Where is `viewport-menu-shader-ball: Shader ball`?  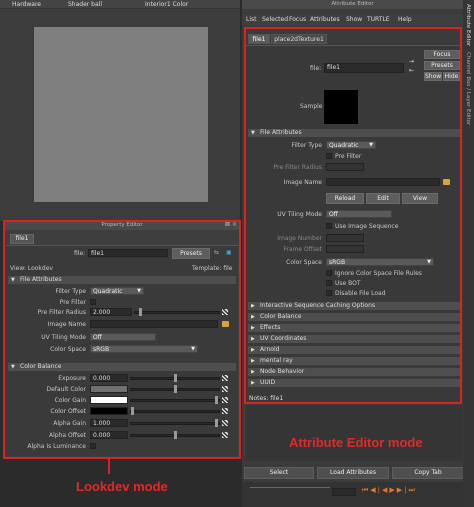
viewport-menu-shader-ball: Shader ball is located at coordinates (85, 4).